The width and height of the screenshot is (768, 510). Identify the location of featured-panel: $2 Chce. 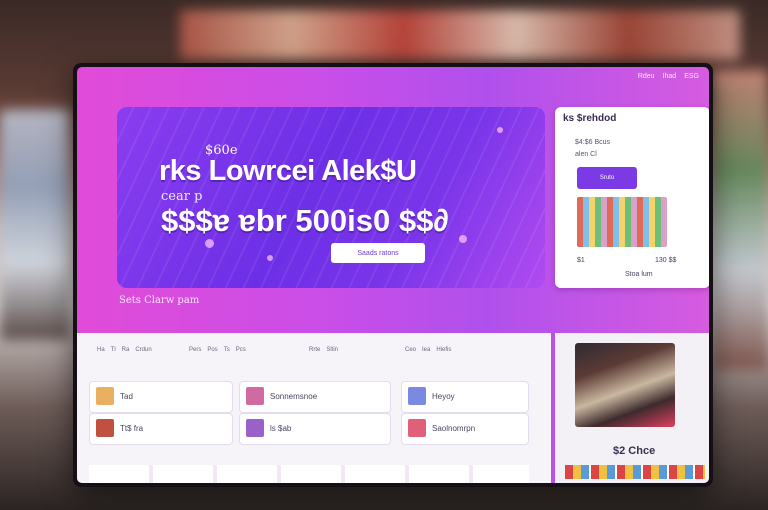
(632, 408).